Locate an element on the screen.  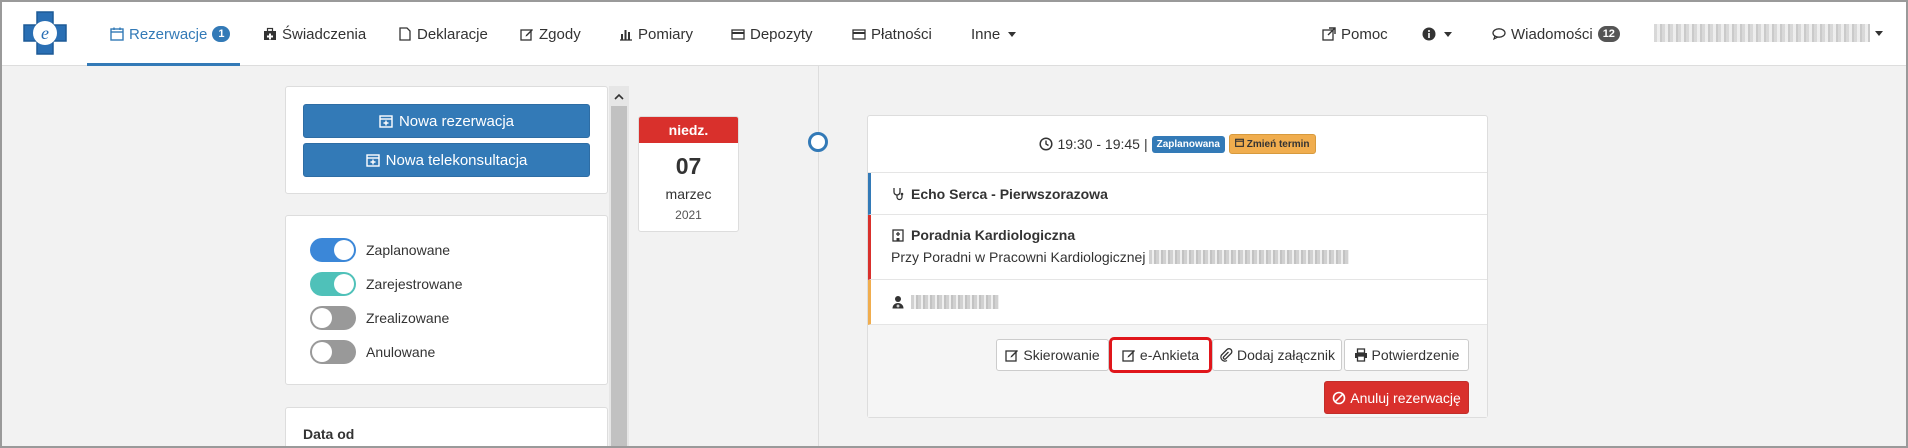
referral-button: Skierowanie is located at coordinates (1052, 355).